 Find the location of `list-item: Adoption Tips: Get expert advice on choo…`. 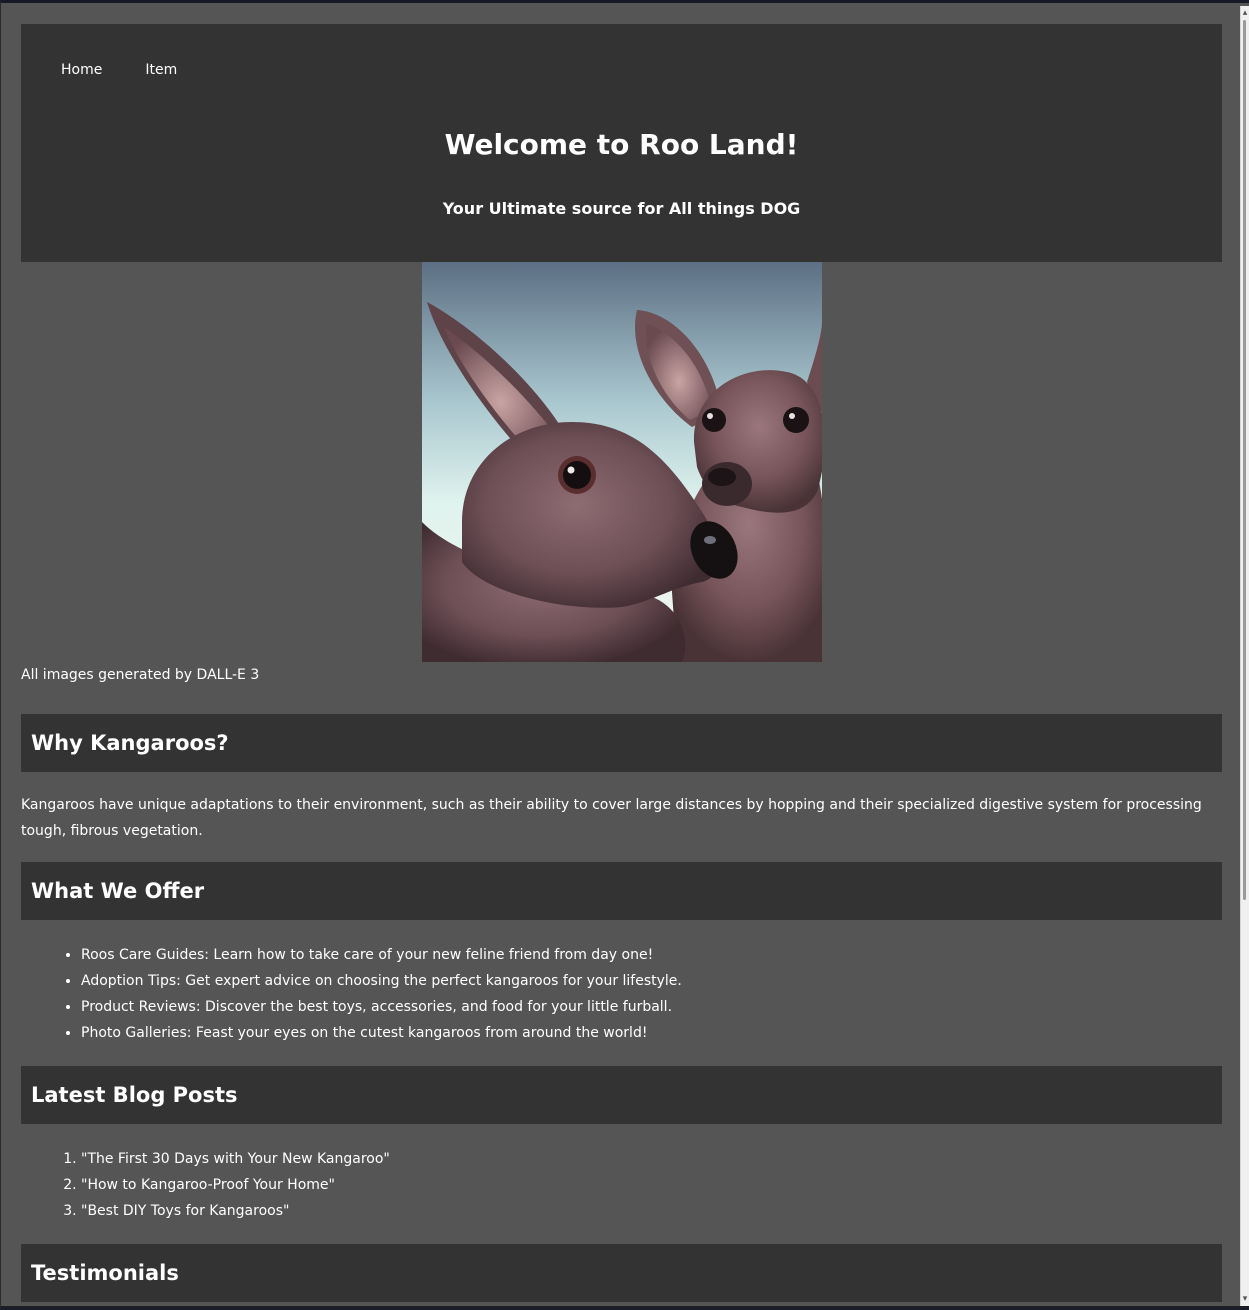

list-item: Adoption Tips: Get expert advice on choo… is located at coordinates (651, 981).